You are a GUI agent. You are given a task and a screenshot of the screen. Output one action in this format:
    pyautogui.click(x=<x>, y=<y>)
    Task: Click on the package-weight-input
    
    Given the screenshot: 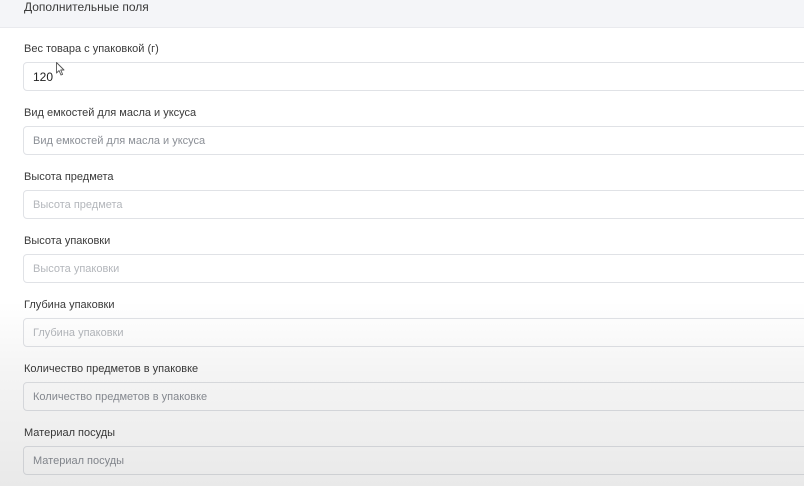 What is the action you would take?
    pyautogui.click(x=413, y=76)
    